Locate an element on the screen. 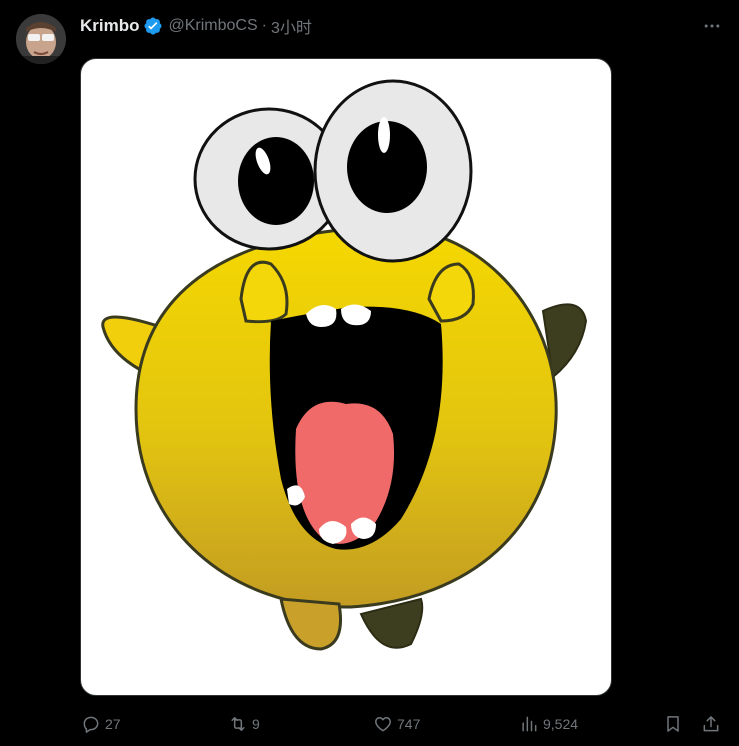 The height and width of the screenshot is (746, 739). like-button: 747 is located at coordinates (396, 724).